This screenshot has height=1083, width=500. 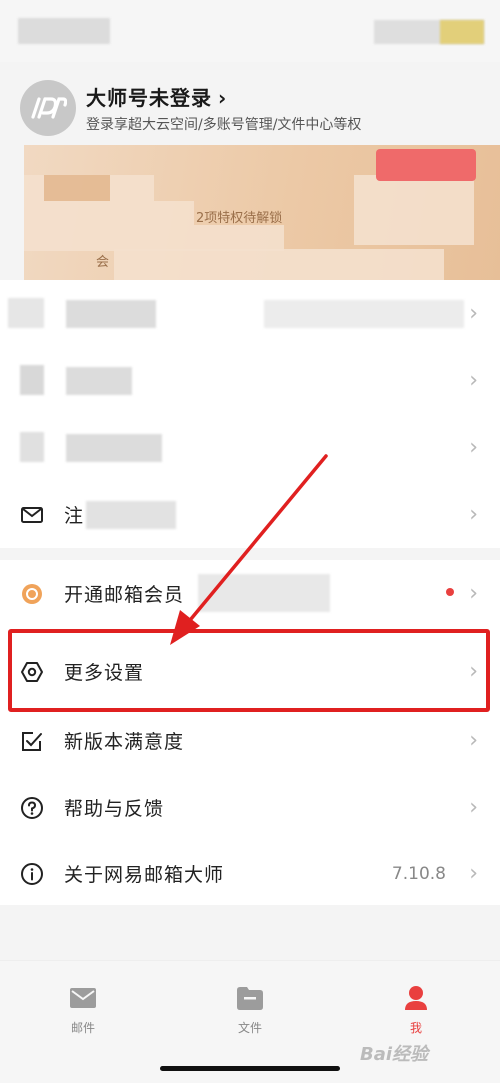 What do you see at coordinates (249, 670) in the screenshot?
I see `annotation-highlight-box` at bounding box center [249, 670].